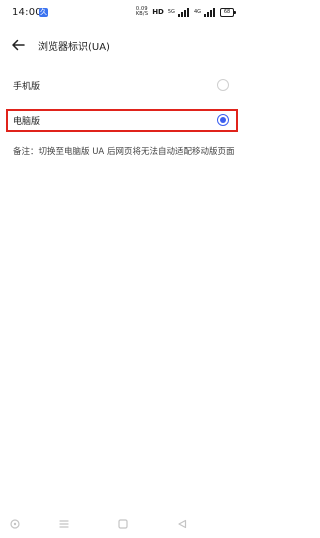 The image size is (320, 538). I want to click on square-icon, so click(123, 524).